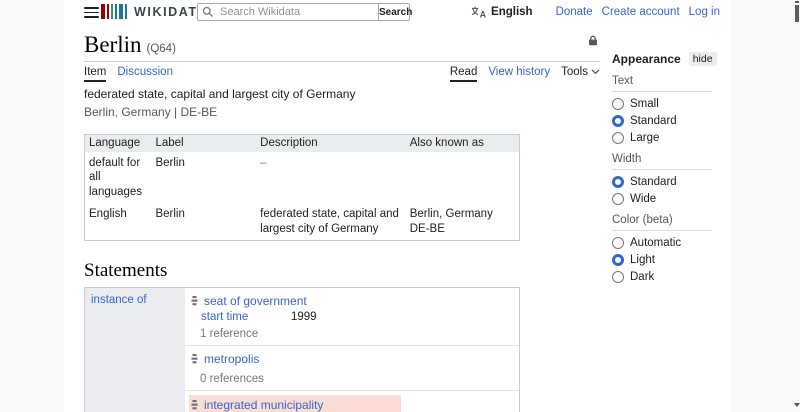  Describe the element at coordinates (519, 72) in the screenshot. I see `tab-view-history: View history` at that location.